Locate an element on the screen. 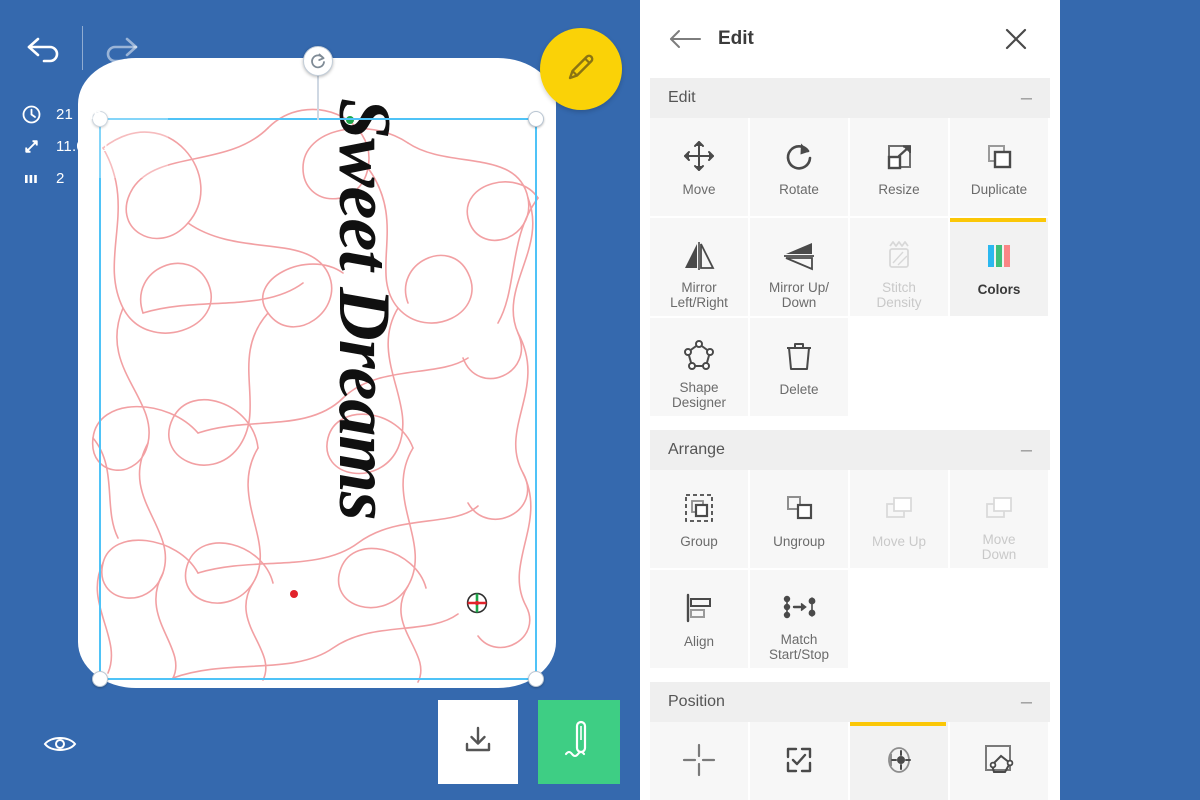  collapse-position-icon: – is located at coordinates (1026, 702).